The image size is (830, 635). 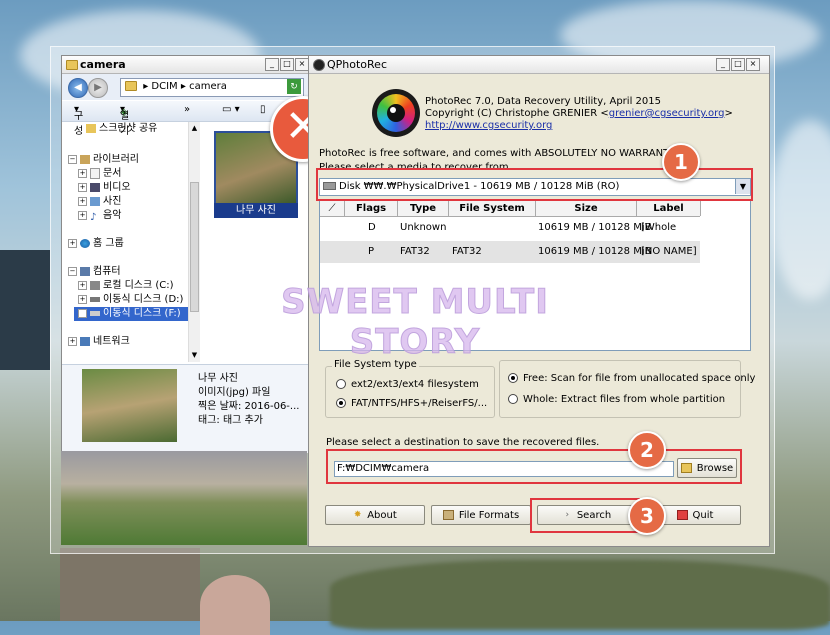 I want to click on tree-item-selected: + 이동식 디스크 (F:), so click(x=132, y=314).